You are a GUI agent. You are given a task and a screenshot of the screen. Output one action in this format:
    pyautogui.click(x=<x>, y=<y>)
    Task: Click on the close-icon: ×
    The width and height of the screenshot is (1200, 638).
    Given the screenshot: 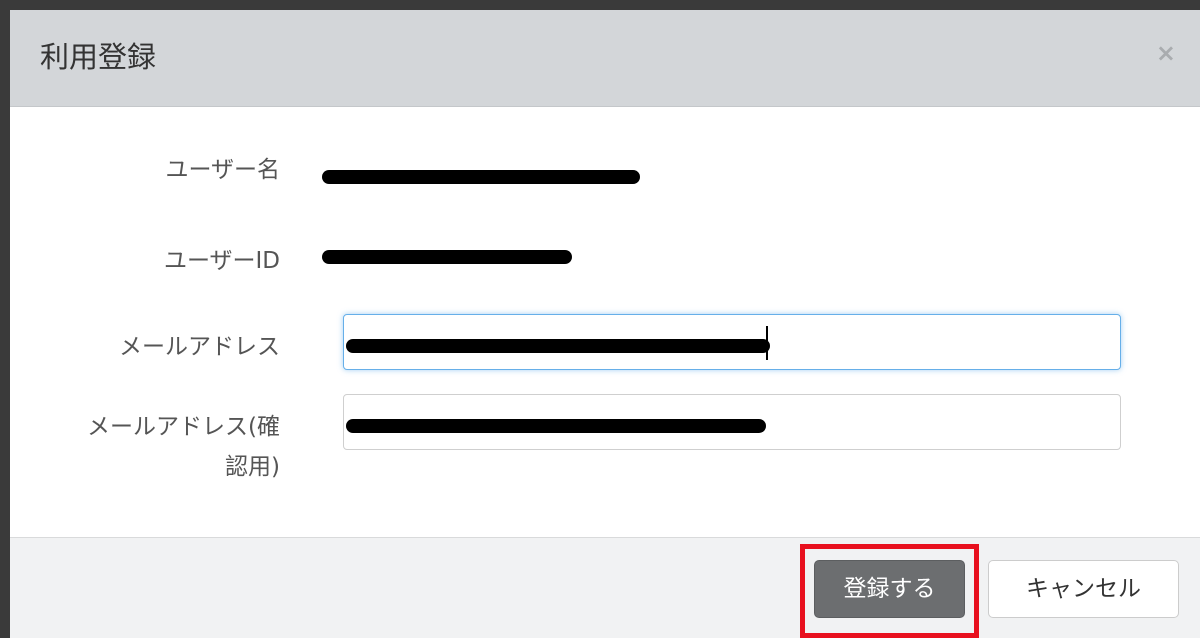 What is the action you would take?
    pyautogui.click(x=1166, y=53)
    